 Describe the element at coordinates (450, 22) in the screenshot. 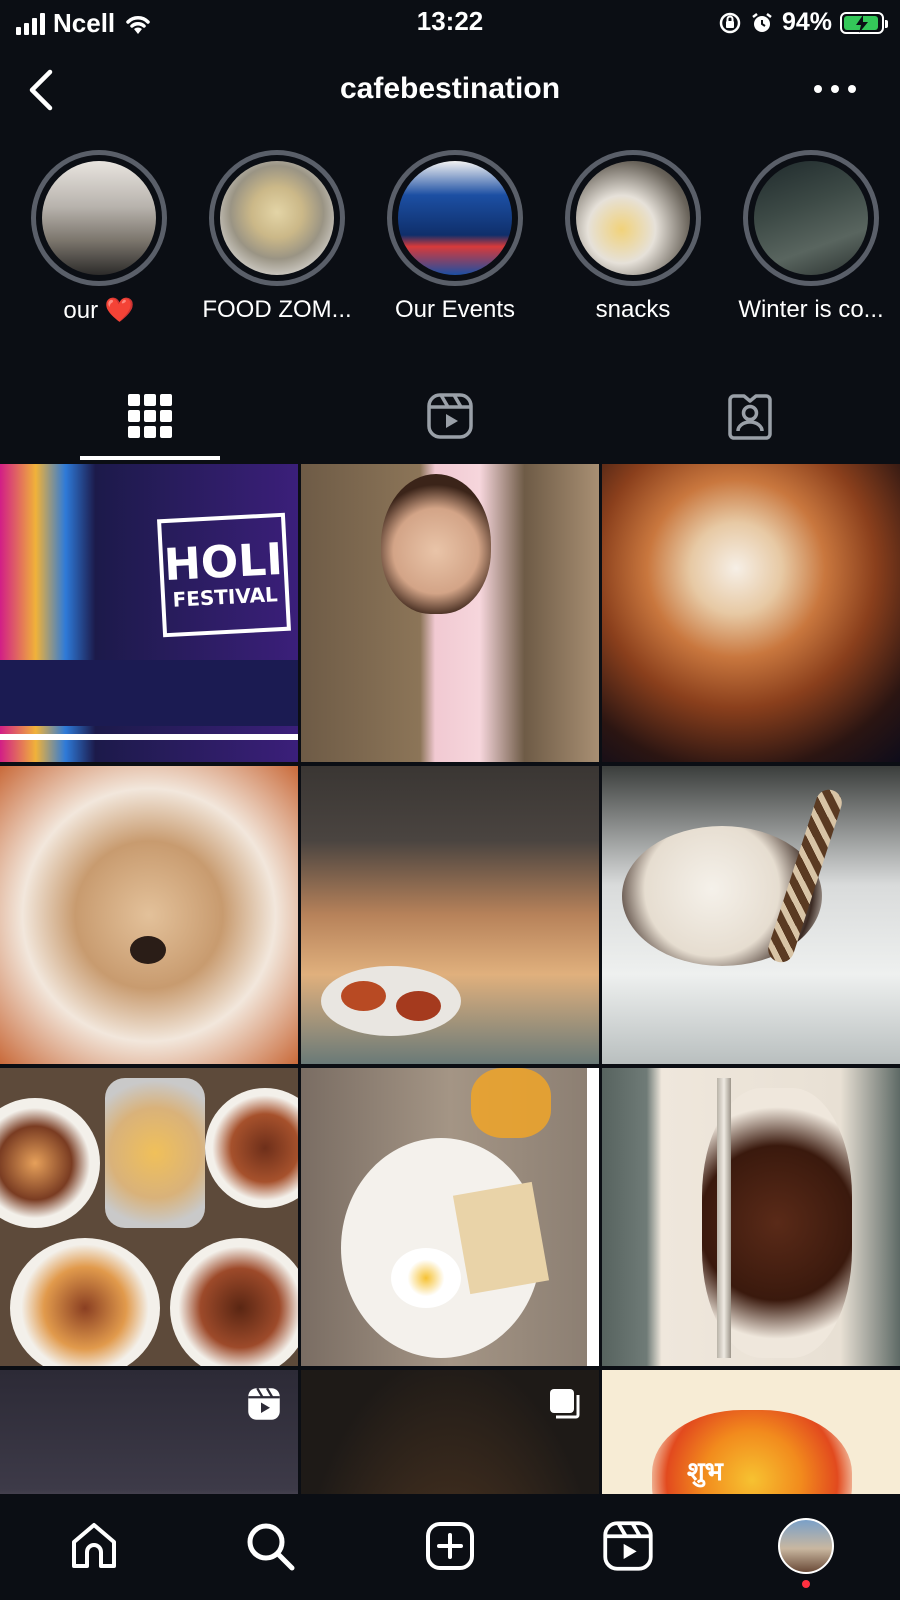

I see `status-bar: Ncell 13:22 94%` at that location.